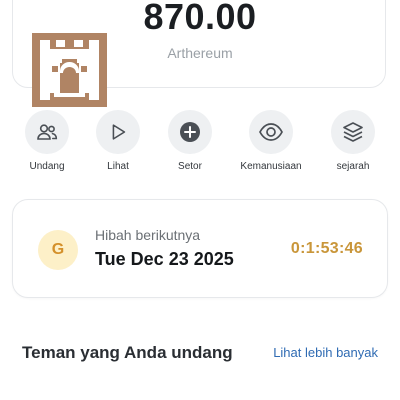 This screenshot has height=400, width=400. Describe the element at coordinates (353, 166) in the screenshot. I see `history-label: sejarah` at that location.